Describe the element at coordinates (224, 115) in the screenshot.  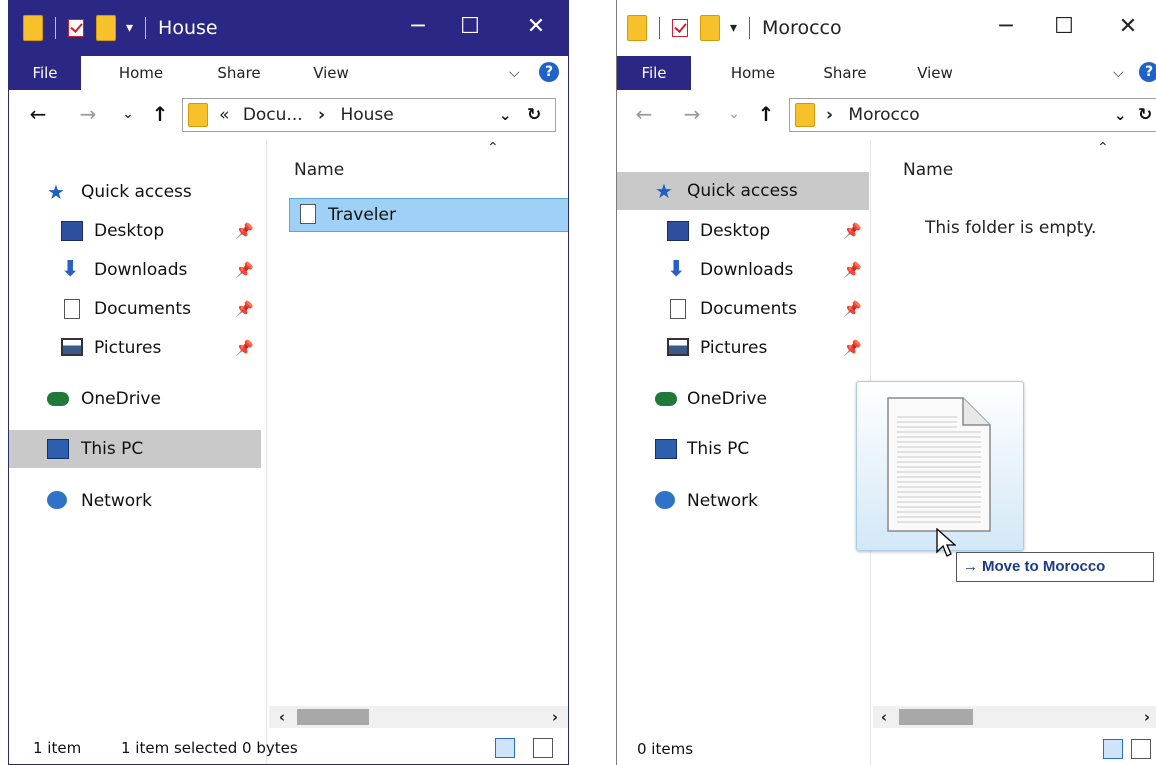
I see `breadcrumb-overflow: «` at that location.